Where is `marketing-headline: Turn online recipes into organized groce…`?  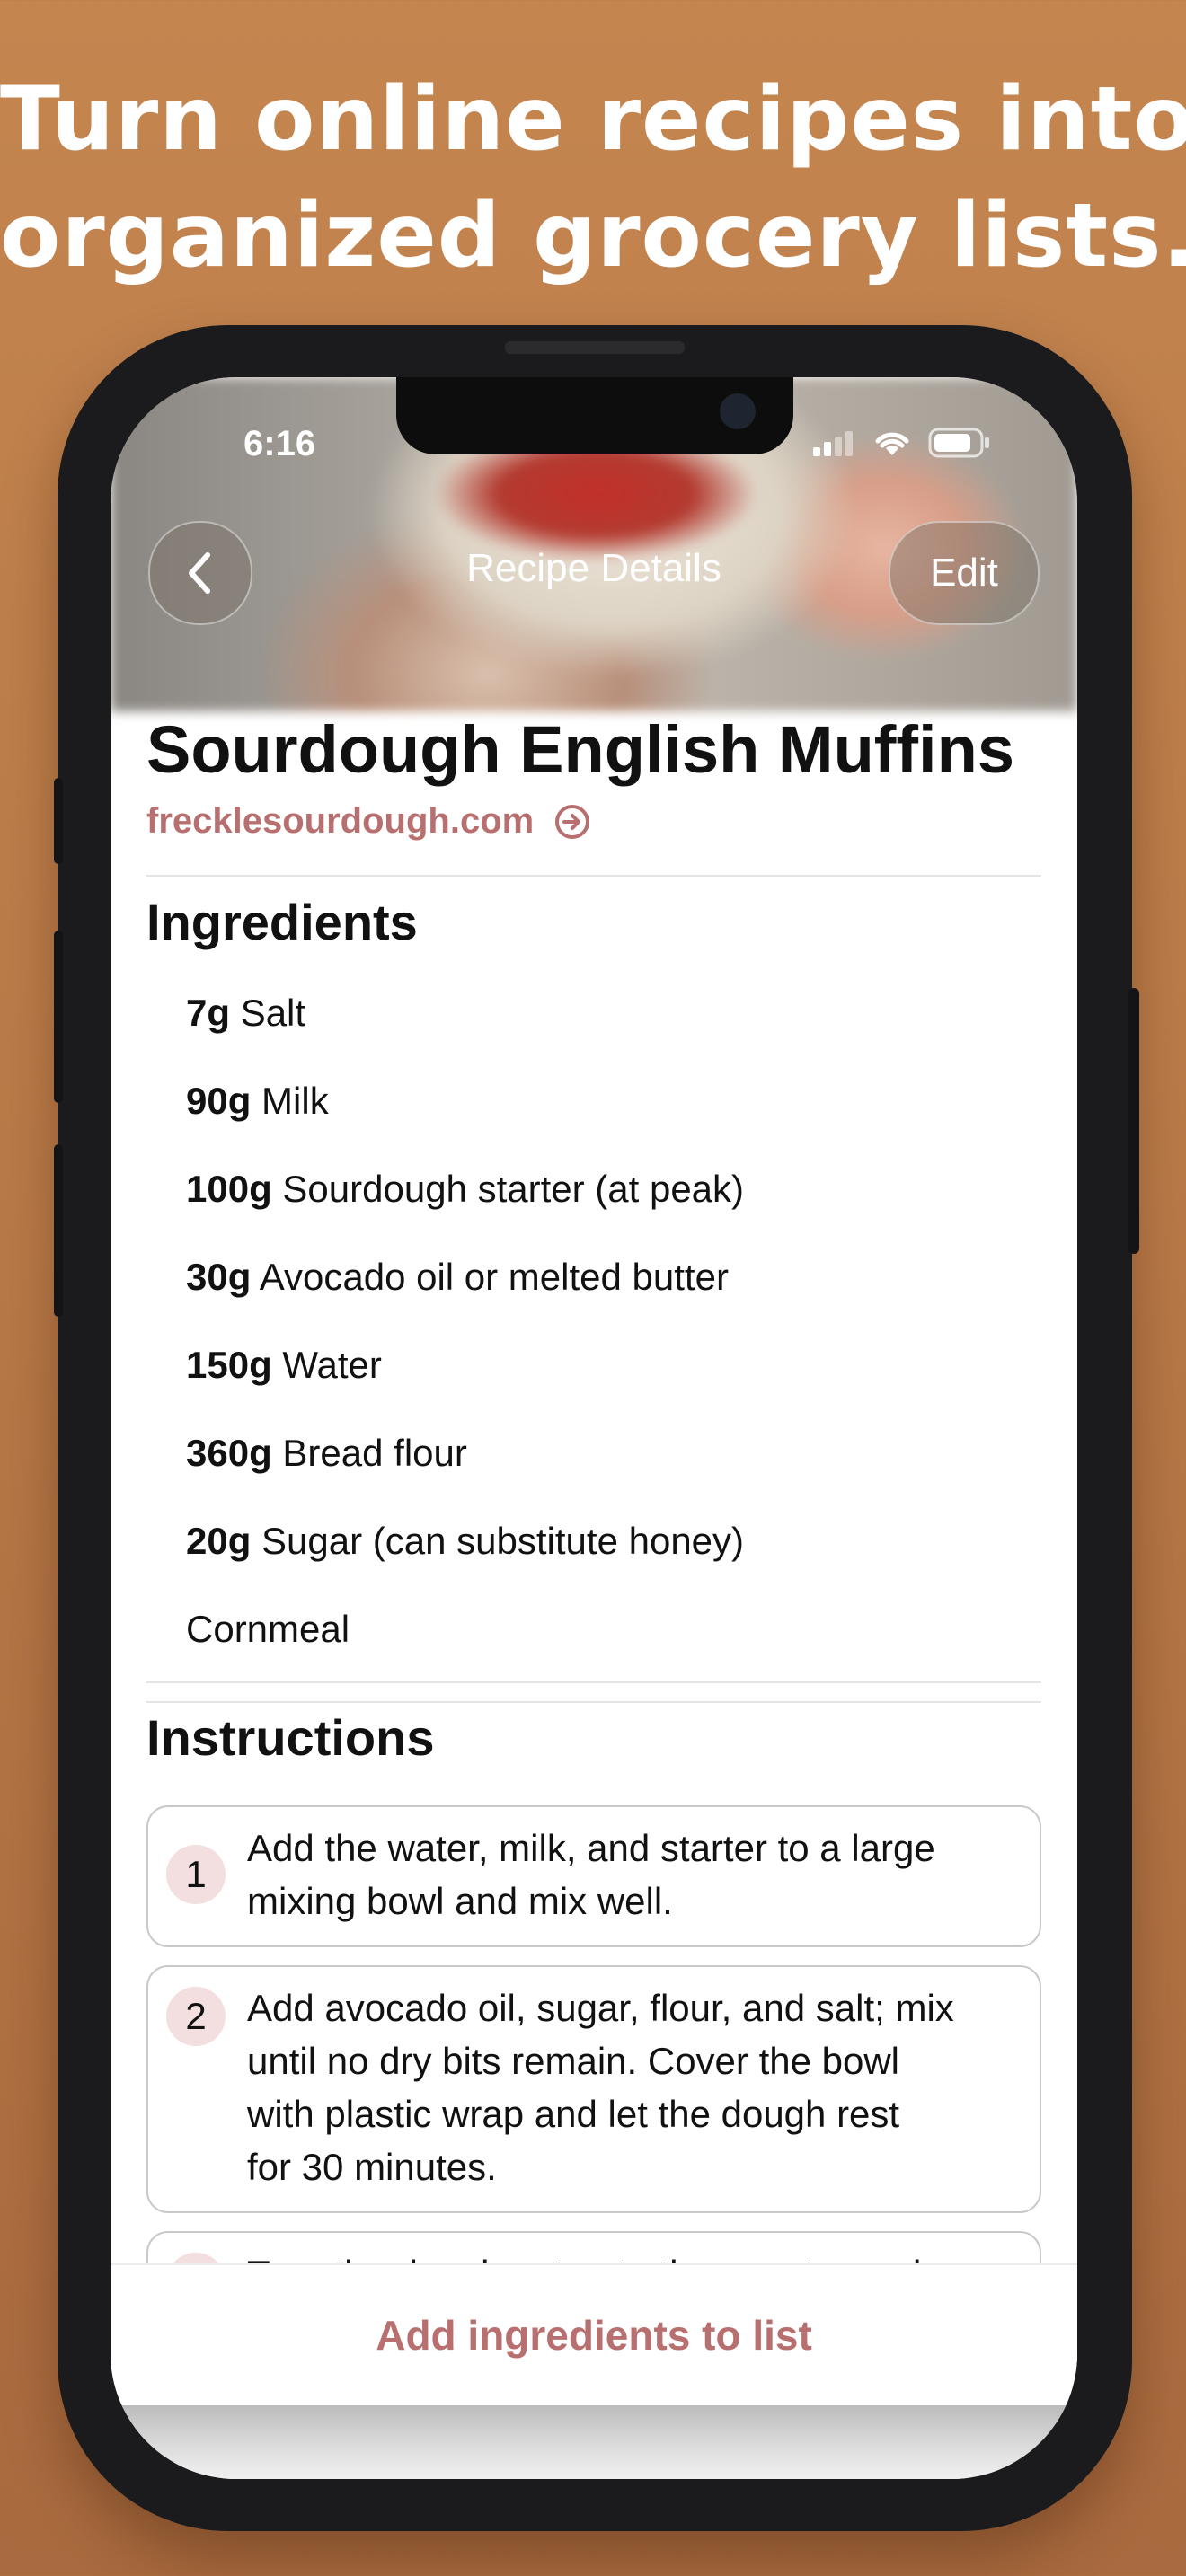 marketing-headline: Turn online recipes into organized groce… is located at coordinates (593, 178).